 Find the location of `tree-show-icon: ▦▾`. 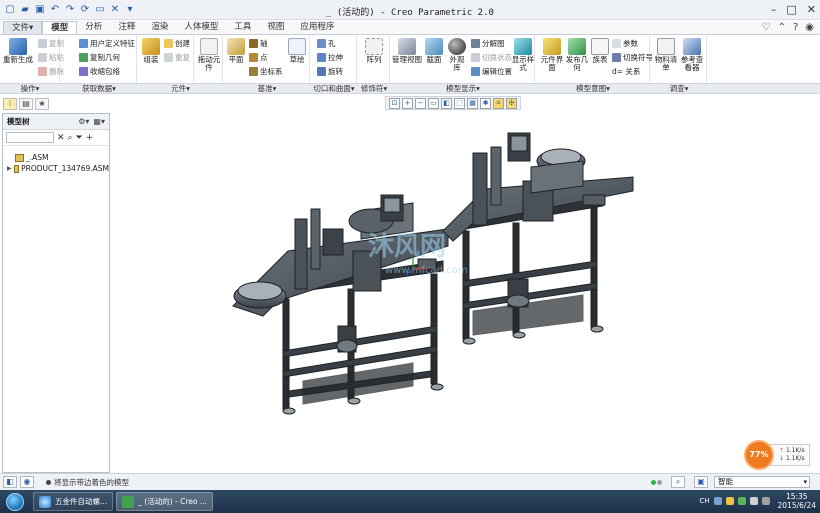

tree-show-icon: ▦▾ is located at coordinates (99, 121).